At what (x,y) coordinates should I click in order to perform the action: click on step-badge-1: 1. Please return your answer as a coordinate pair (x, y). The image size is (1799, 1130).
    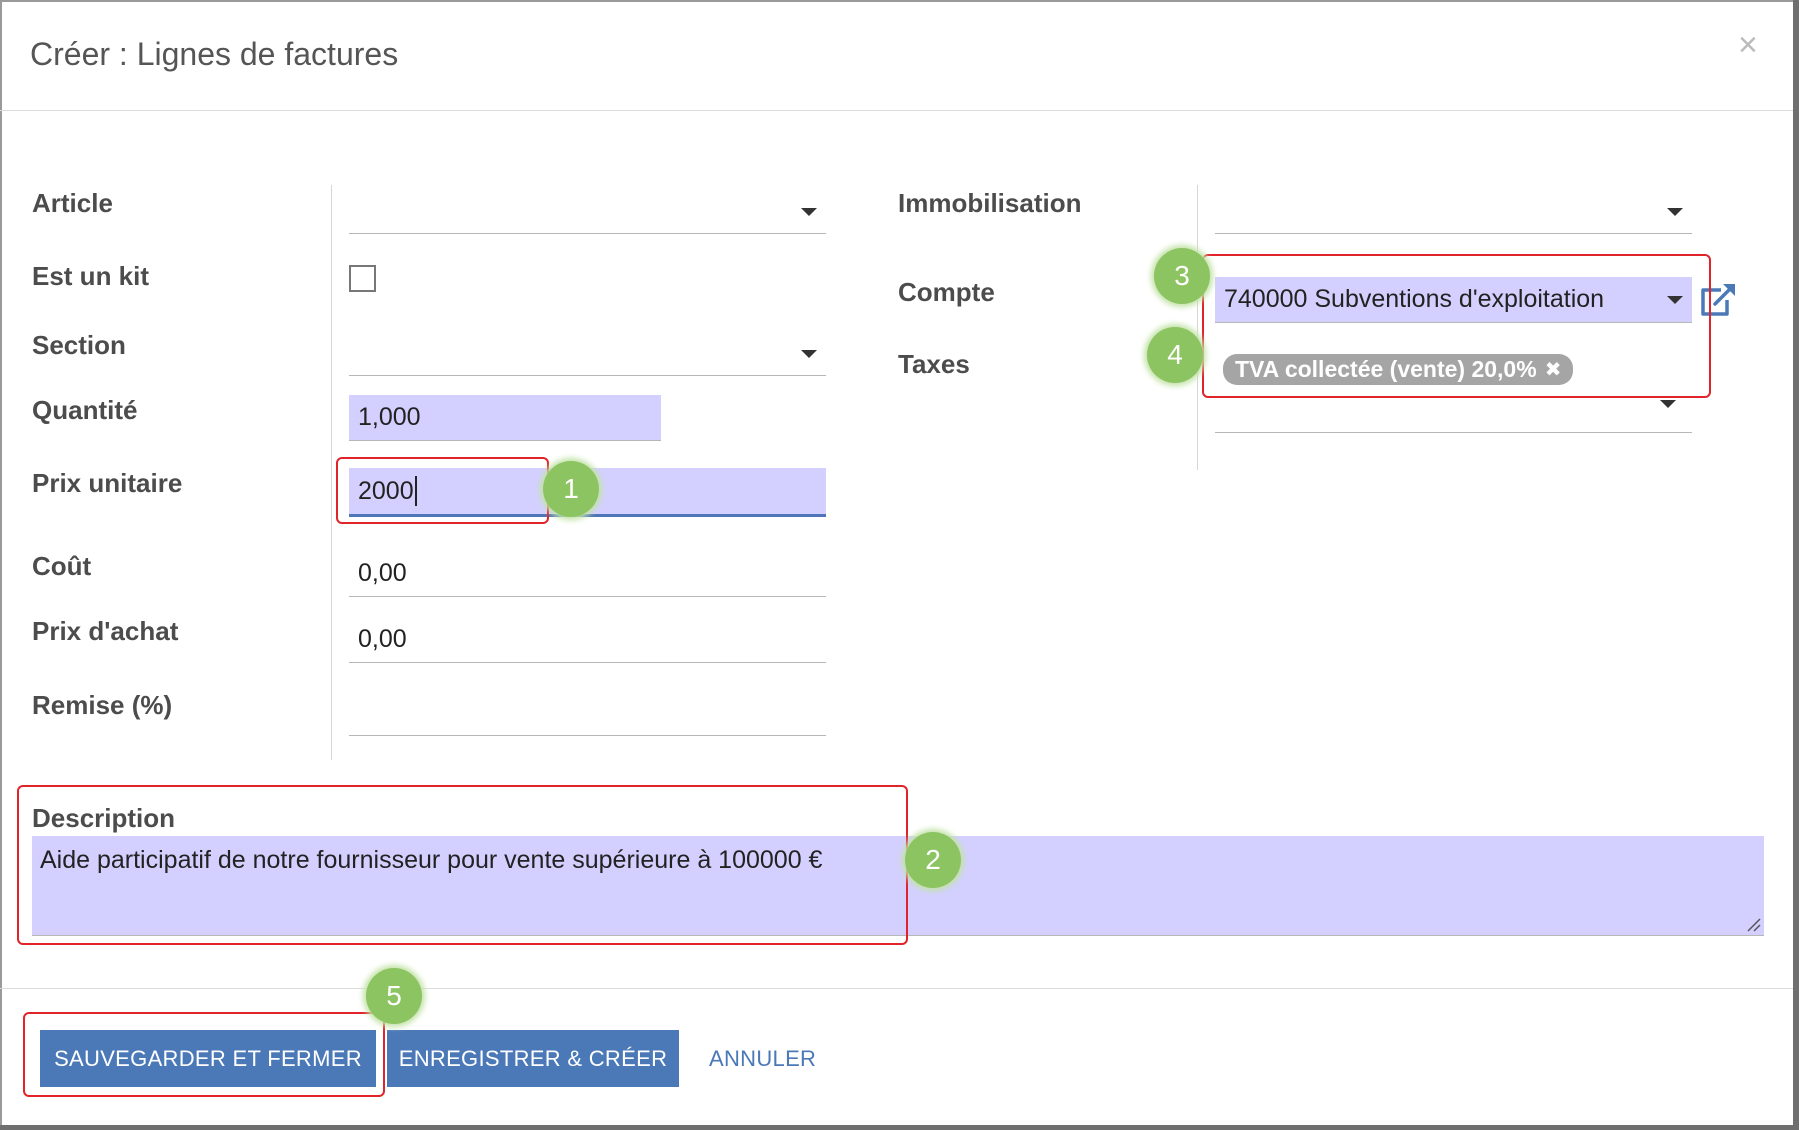
    Looking at the image, I should click on (571, 489).